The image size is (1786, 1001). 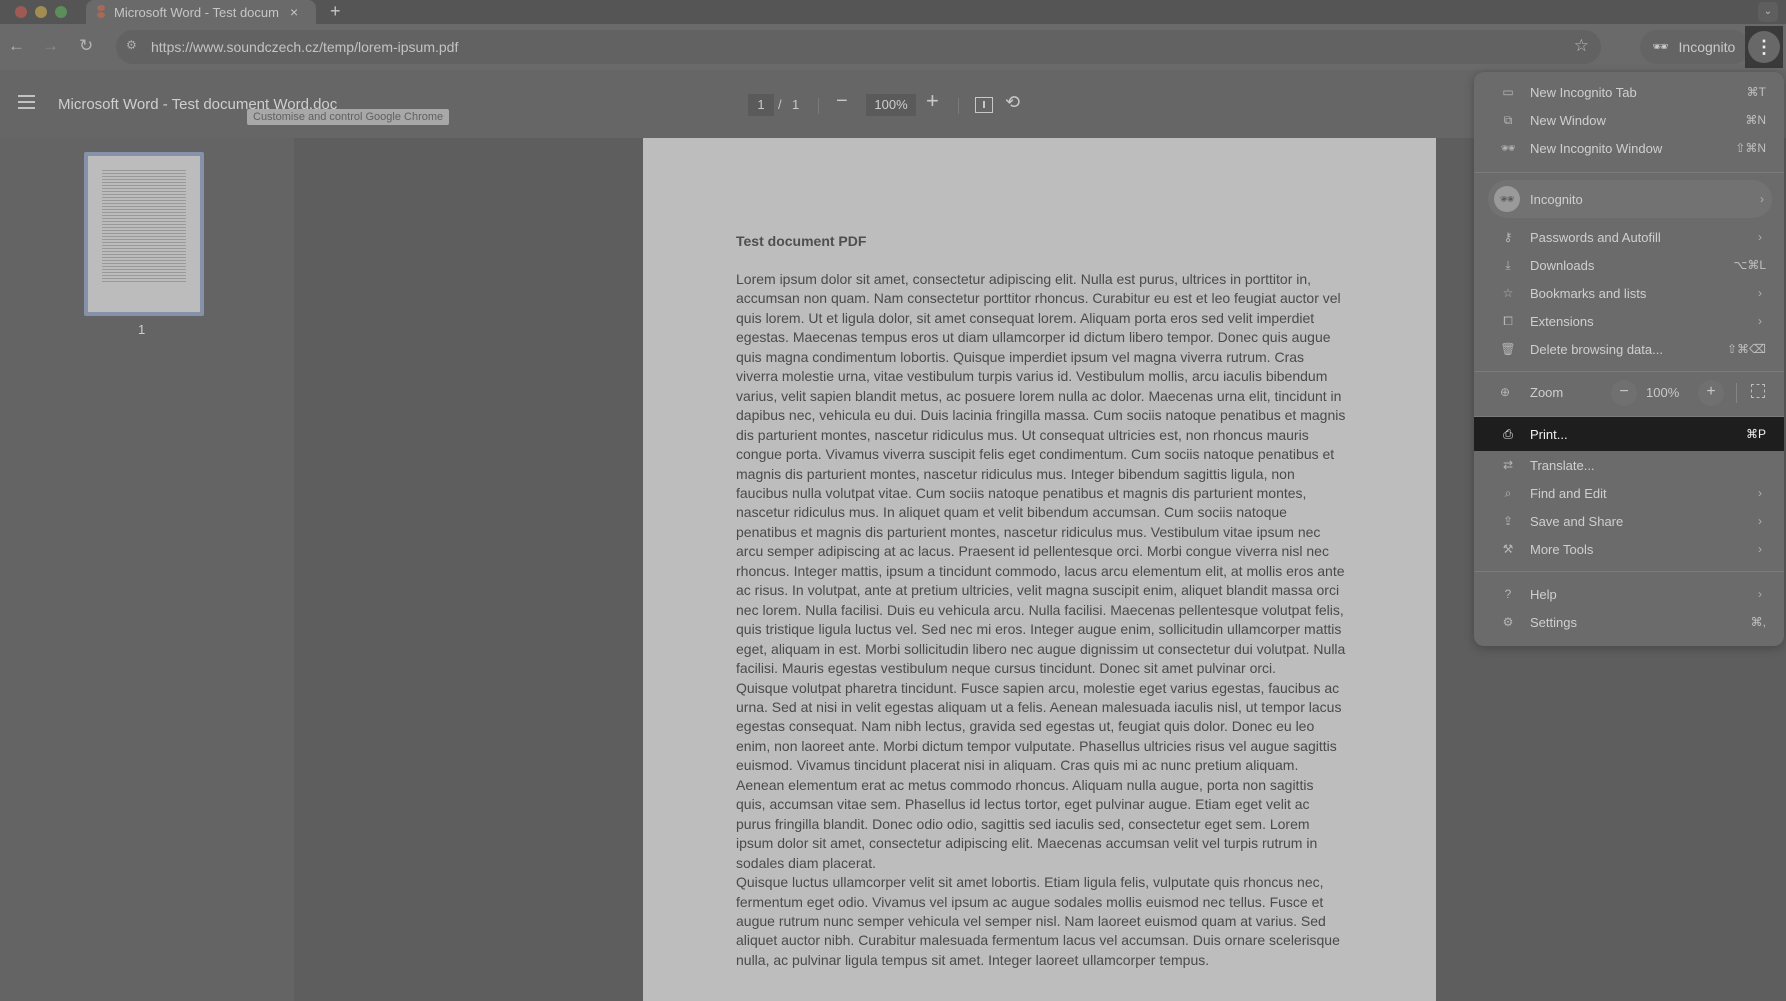 I want to click on minimize-window-button, so click(x=41, y=12).